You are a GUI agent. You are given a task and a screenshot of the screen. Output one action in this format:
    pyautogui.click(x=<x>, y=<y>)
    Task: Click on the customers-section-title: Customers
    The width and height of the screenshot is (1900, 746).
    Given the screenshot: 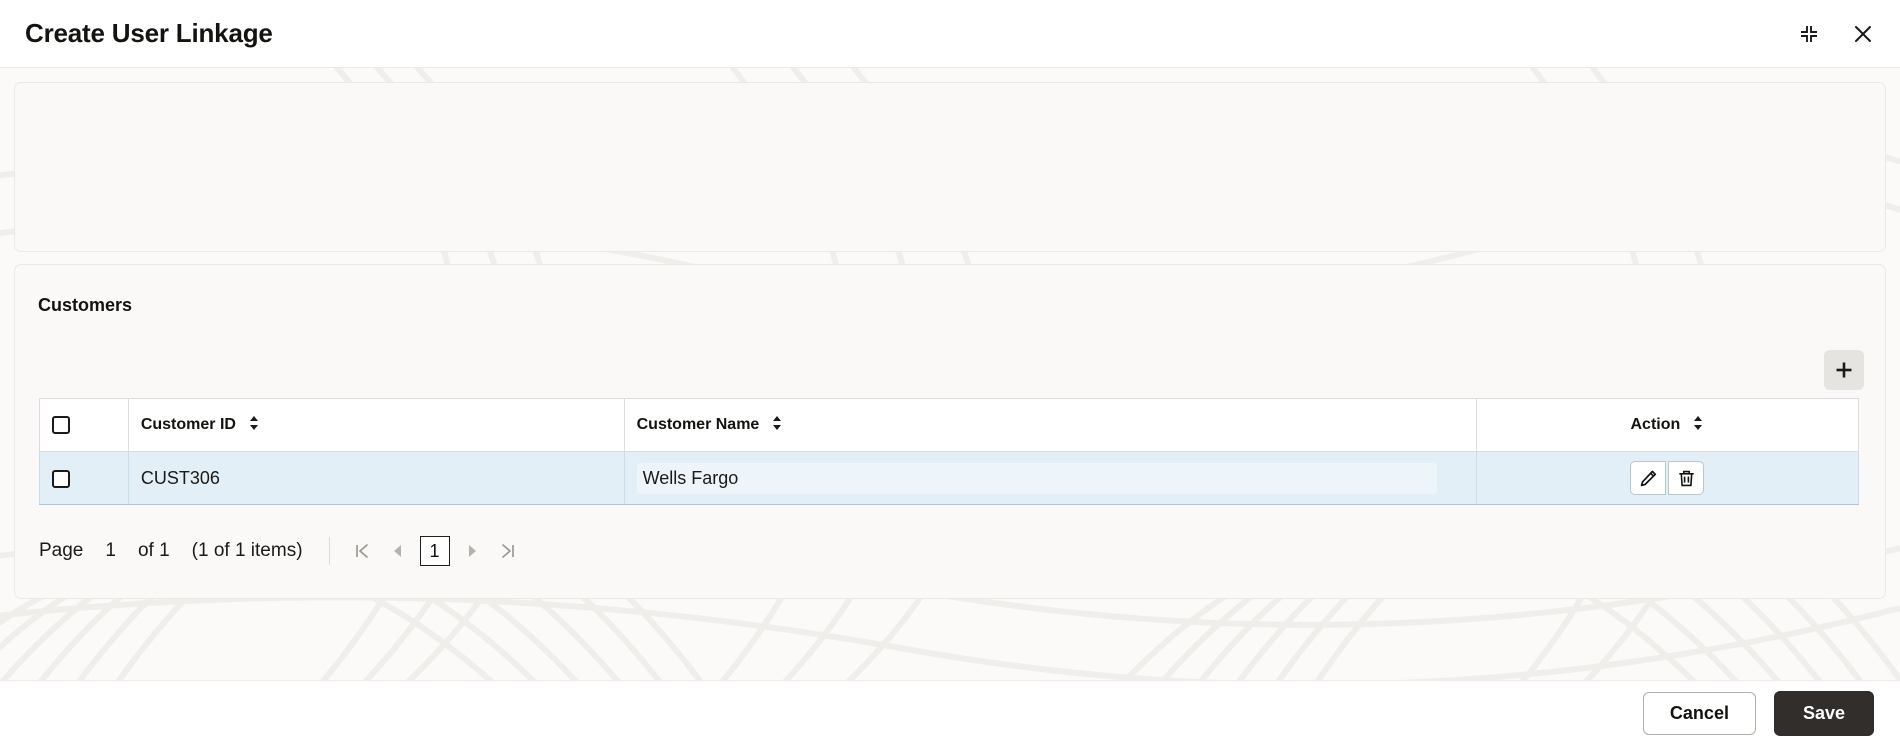 What is the action you would take?
    pyautogui.click(x=85, y=305)
    